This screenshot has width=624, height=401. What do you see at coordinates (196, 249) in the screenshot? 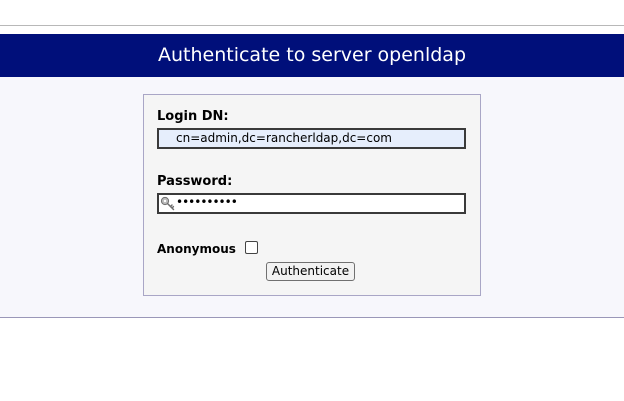
I see `anonymous-label: Anonymous` at bounding box center [196, 249].